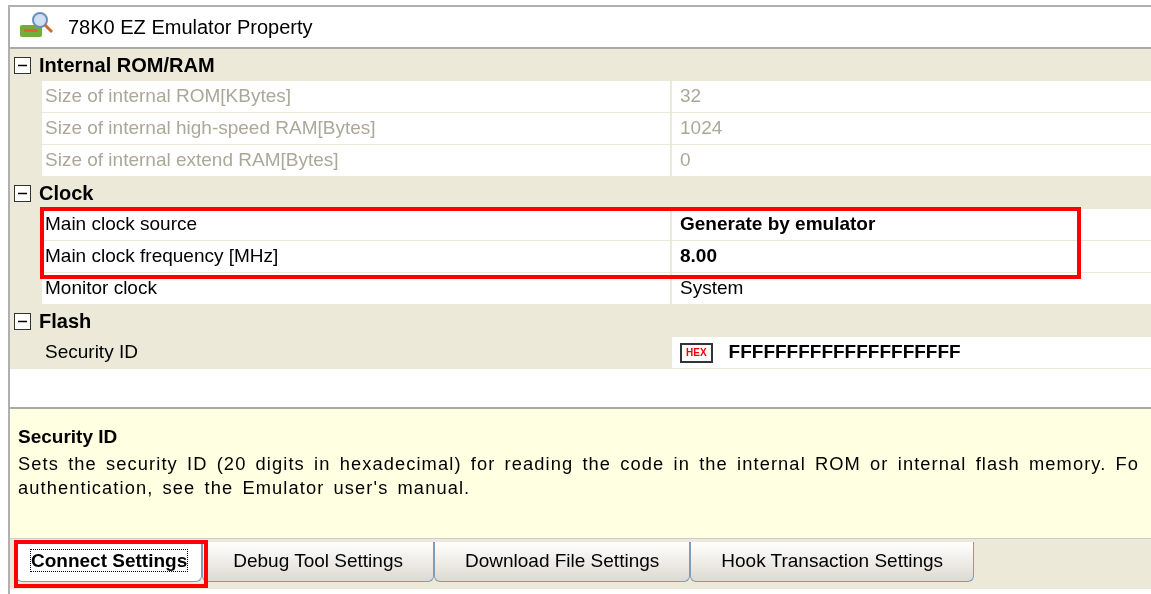 The height and width of the screenshot is (594, 1151). Describe the element at coordinates (356, 257) in the screenshot. I see `property-name: Main clock frequency [MHz]` at that location.